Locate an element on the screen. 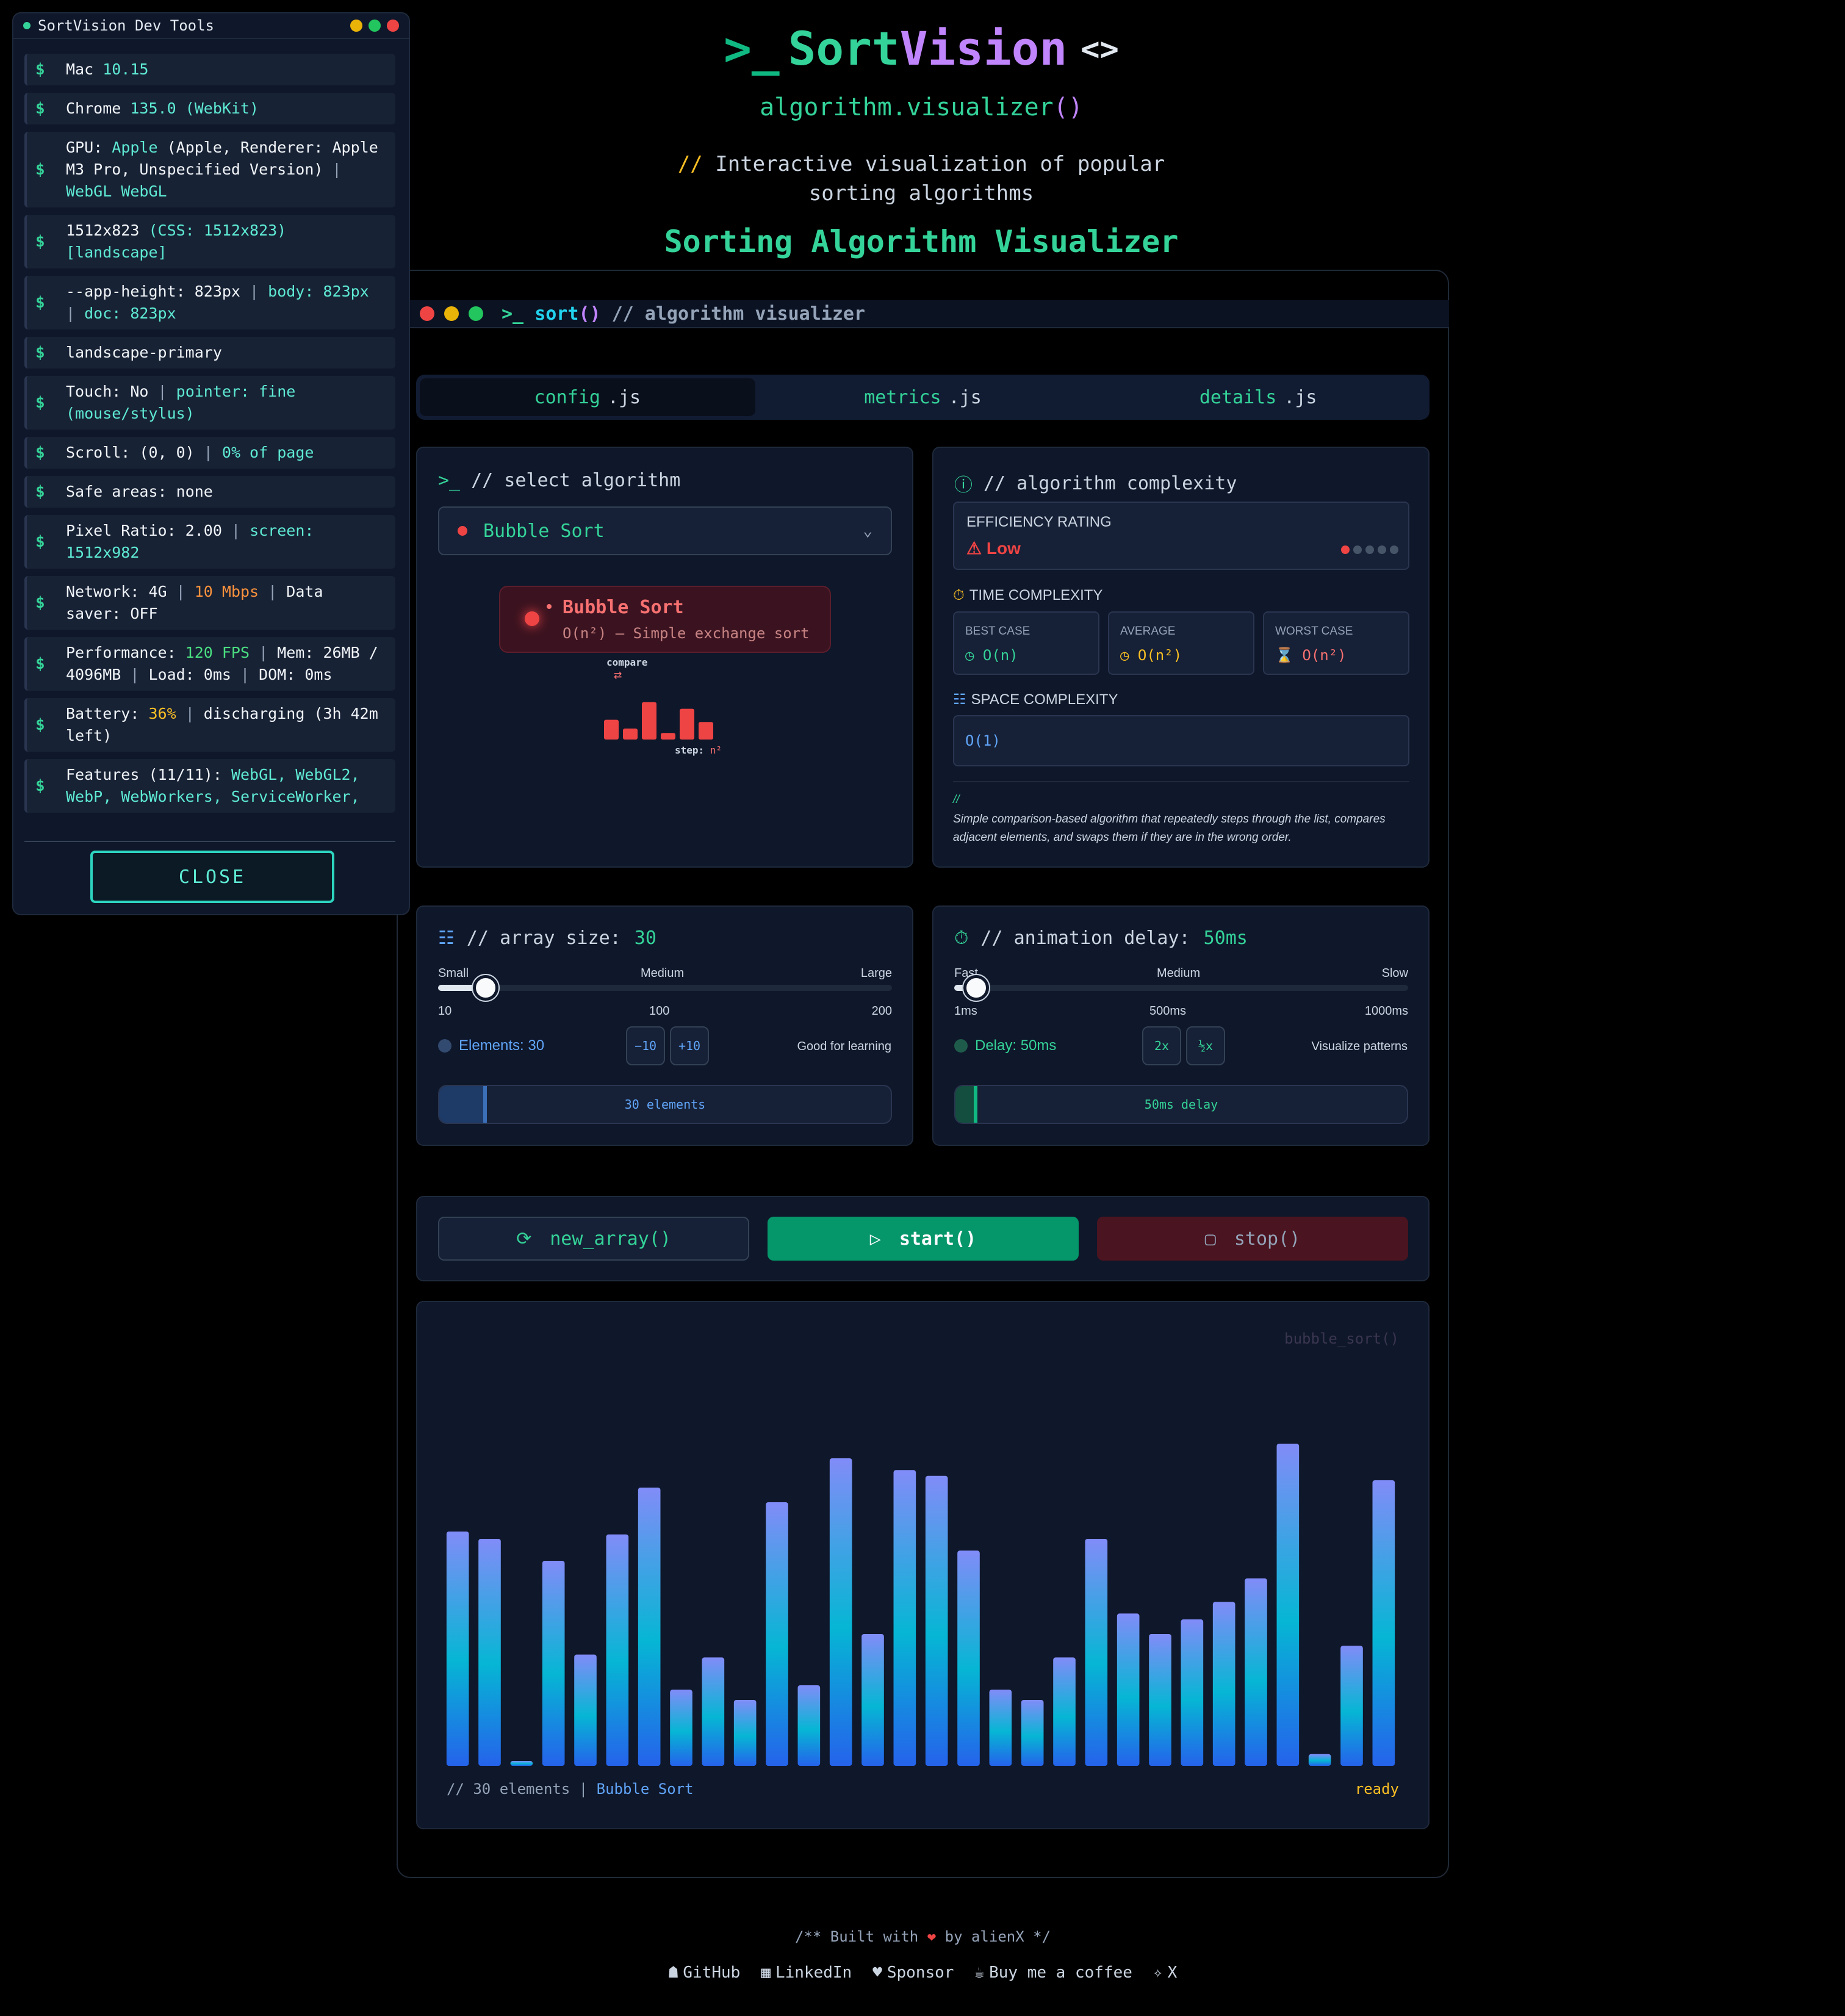 This screenshot has width=1845, height=2016. average-case-value: ◷ O(n²) is located at coordinates (1151, 656).